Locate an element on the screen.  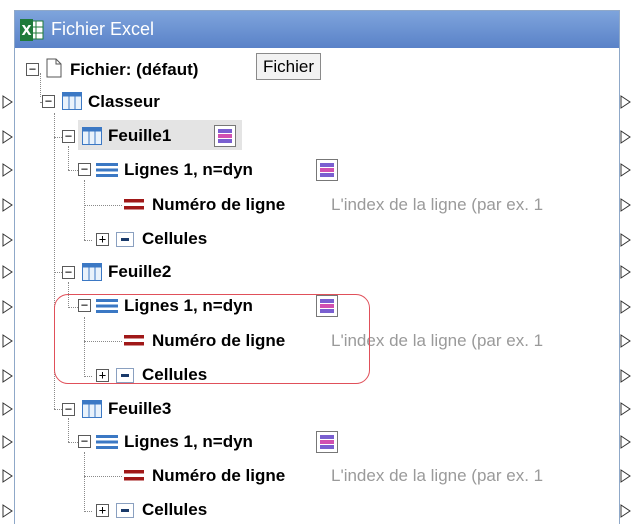
tree-row-sheet: − Feuille3 is located at coordinates (320, 410).